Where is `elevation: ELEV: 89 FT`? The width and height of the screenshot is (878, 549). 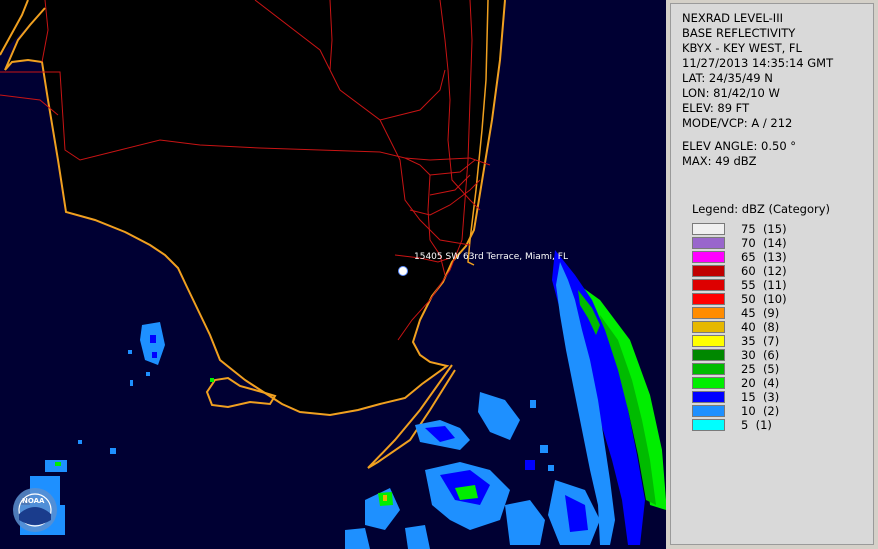 elevation: ELEV: 89 FT is located at coordinates (716, 108).